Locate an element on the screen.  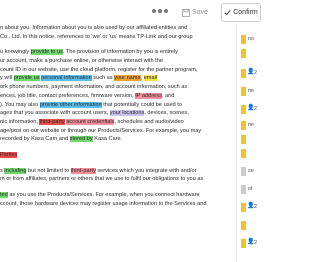
highlighted-phrase: account credentials is located at coordinates (90, 121).